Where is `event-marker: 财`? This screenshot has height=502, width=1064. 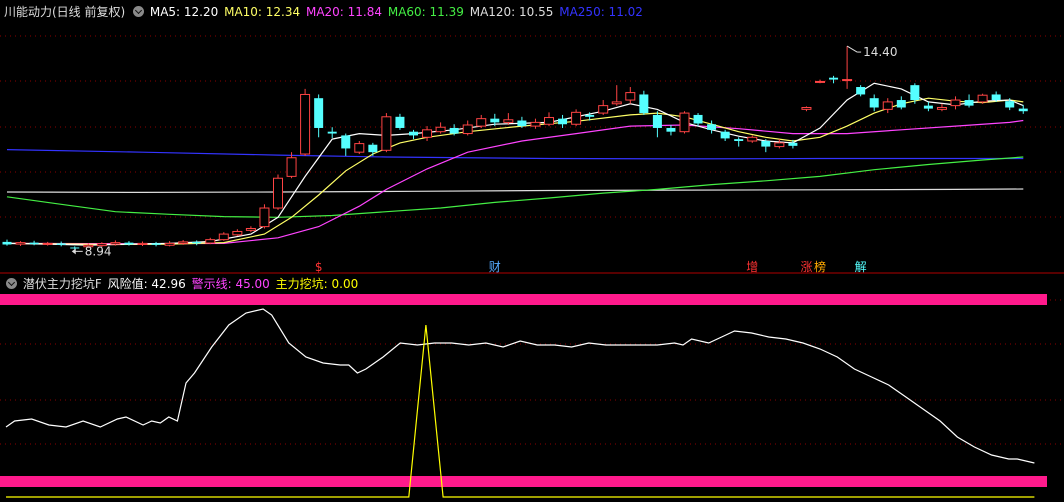 event-marker: 财 is located at coordinates (495, 267).